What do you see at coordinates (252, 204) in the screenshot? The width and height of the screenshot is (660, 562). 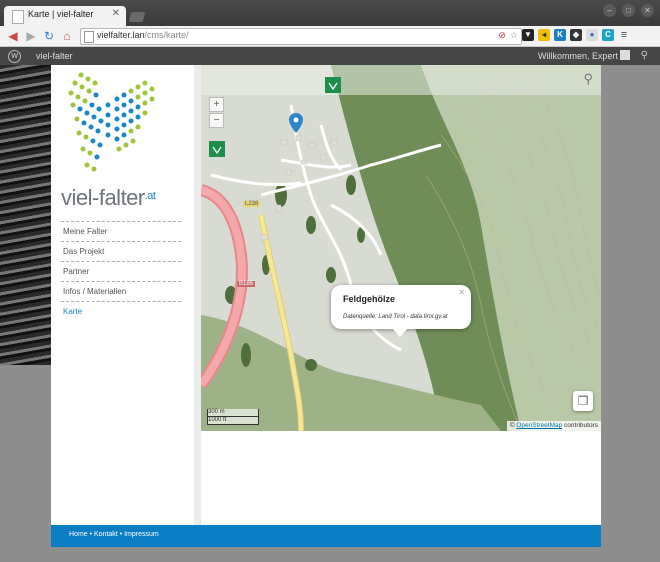 I see `road-shield-l238: L238` at bounding box center [252, 204].